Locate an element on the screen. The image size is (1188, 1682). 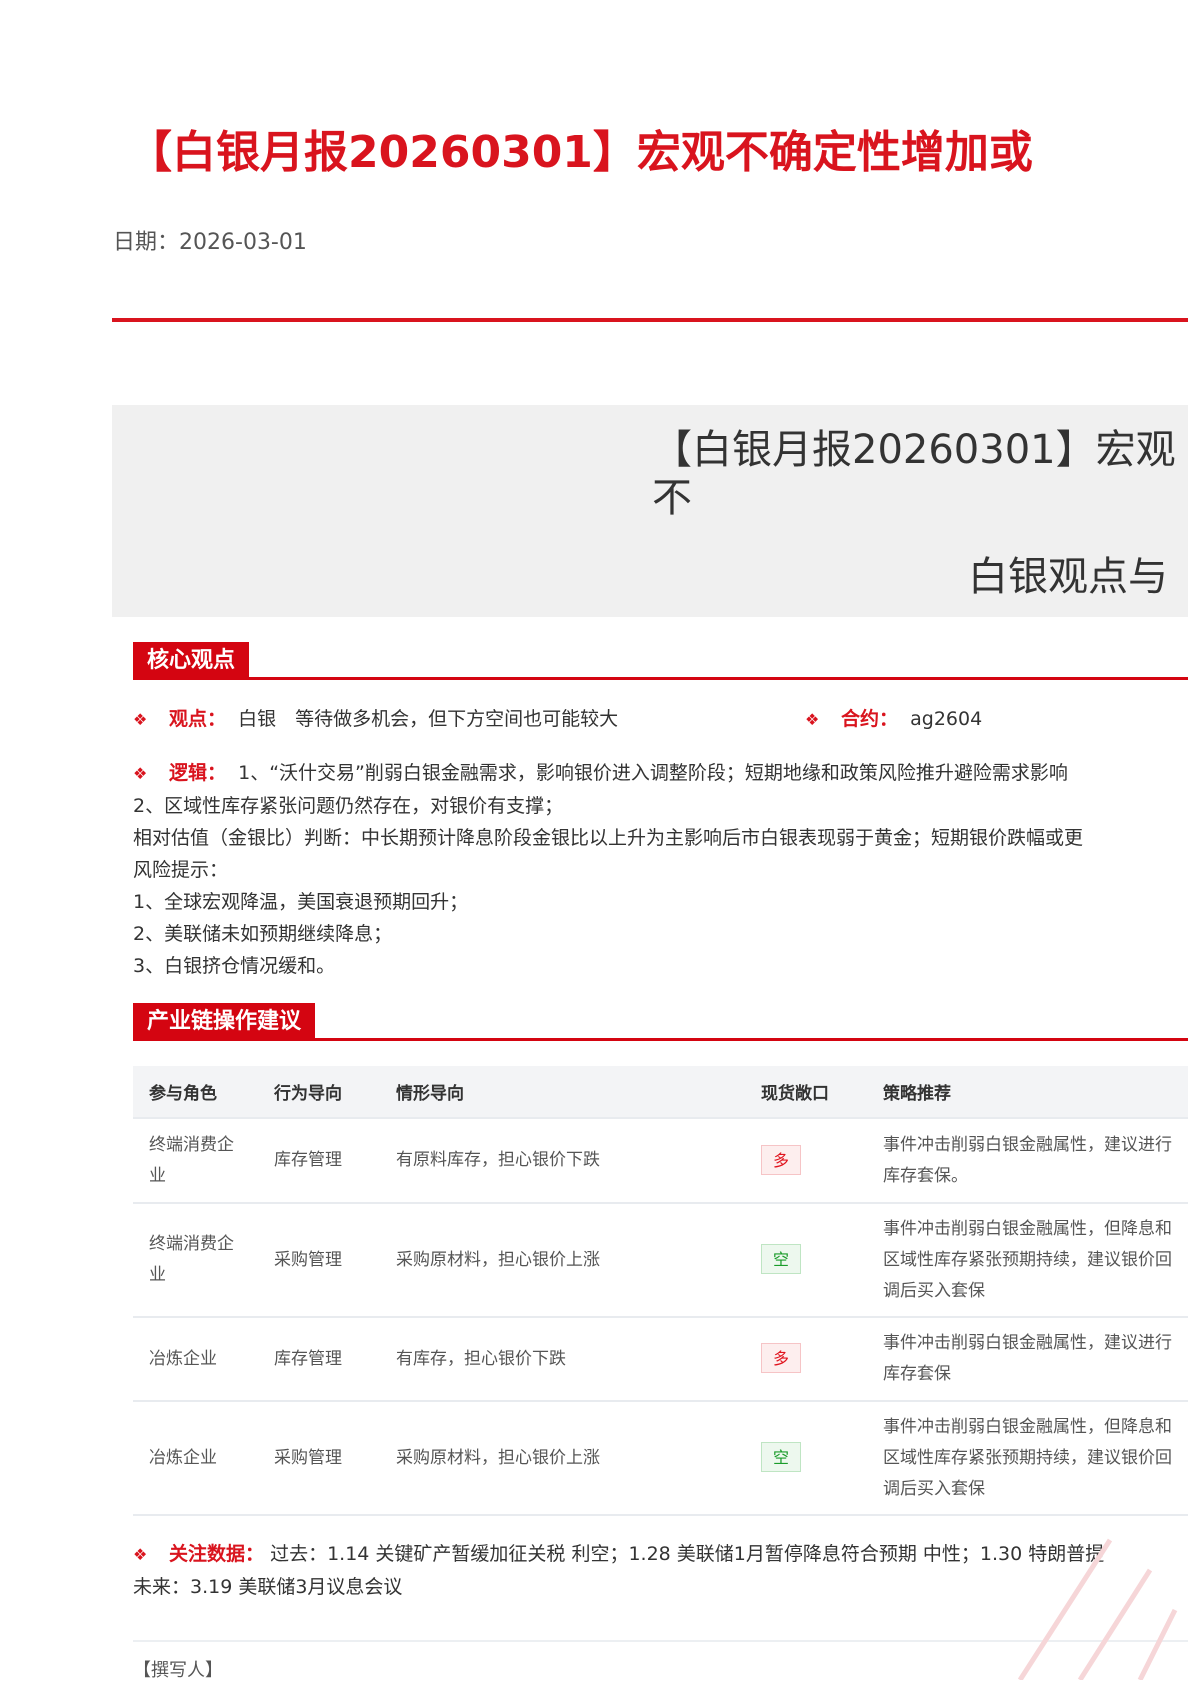
cell-scenario: 有原料库存，担心银价下跌 is located at coordinates (562, 1161).